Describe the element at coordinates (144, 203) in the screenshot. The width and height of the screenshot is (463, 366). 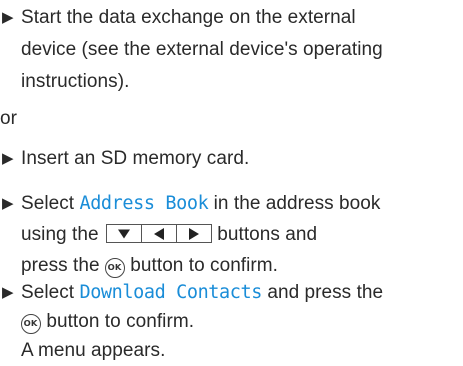
I see `address-book-term: Address Book` at that location.